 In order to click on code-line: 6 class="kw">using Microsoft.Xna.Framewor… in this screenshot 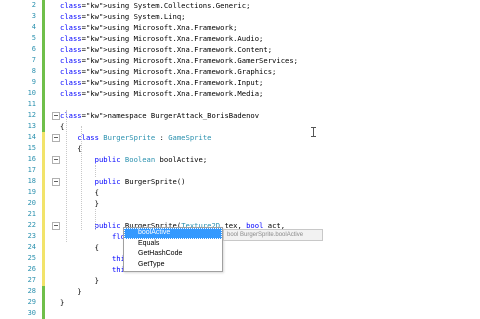, I will do `click(240, 49)`.